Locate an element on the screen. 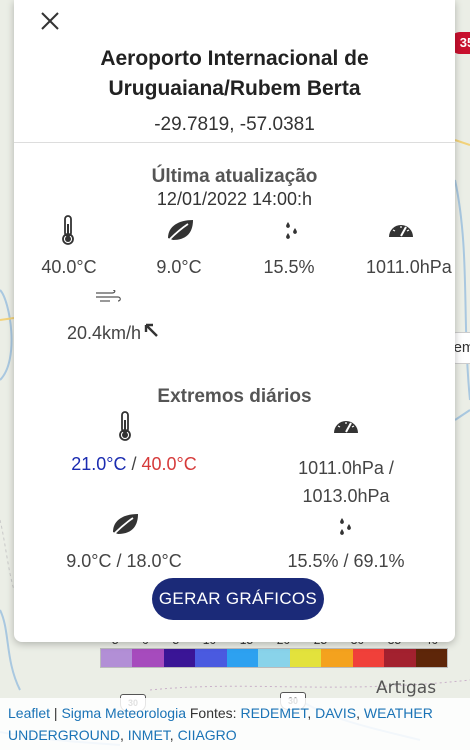 This screenshot has height=750, width=470. source-link-ciiagro: CIIAGRO is located at coordinates (207, 735).